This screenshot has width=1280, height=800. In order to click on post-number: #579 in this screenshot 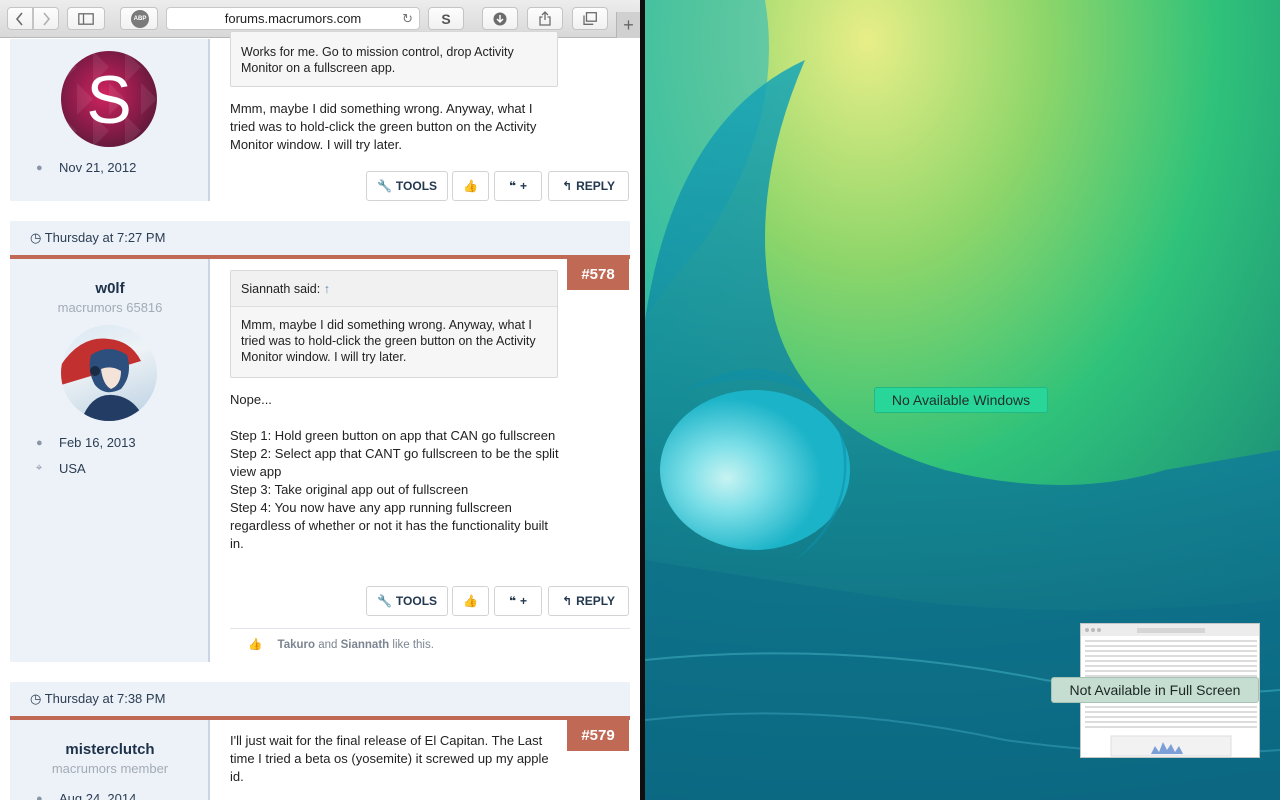, I will do `click(598, 735)`.